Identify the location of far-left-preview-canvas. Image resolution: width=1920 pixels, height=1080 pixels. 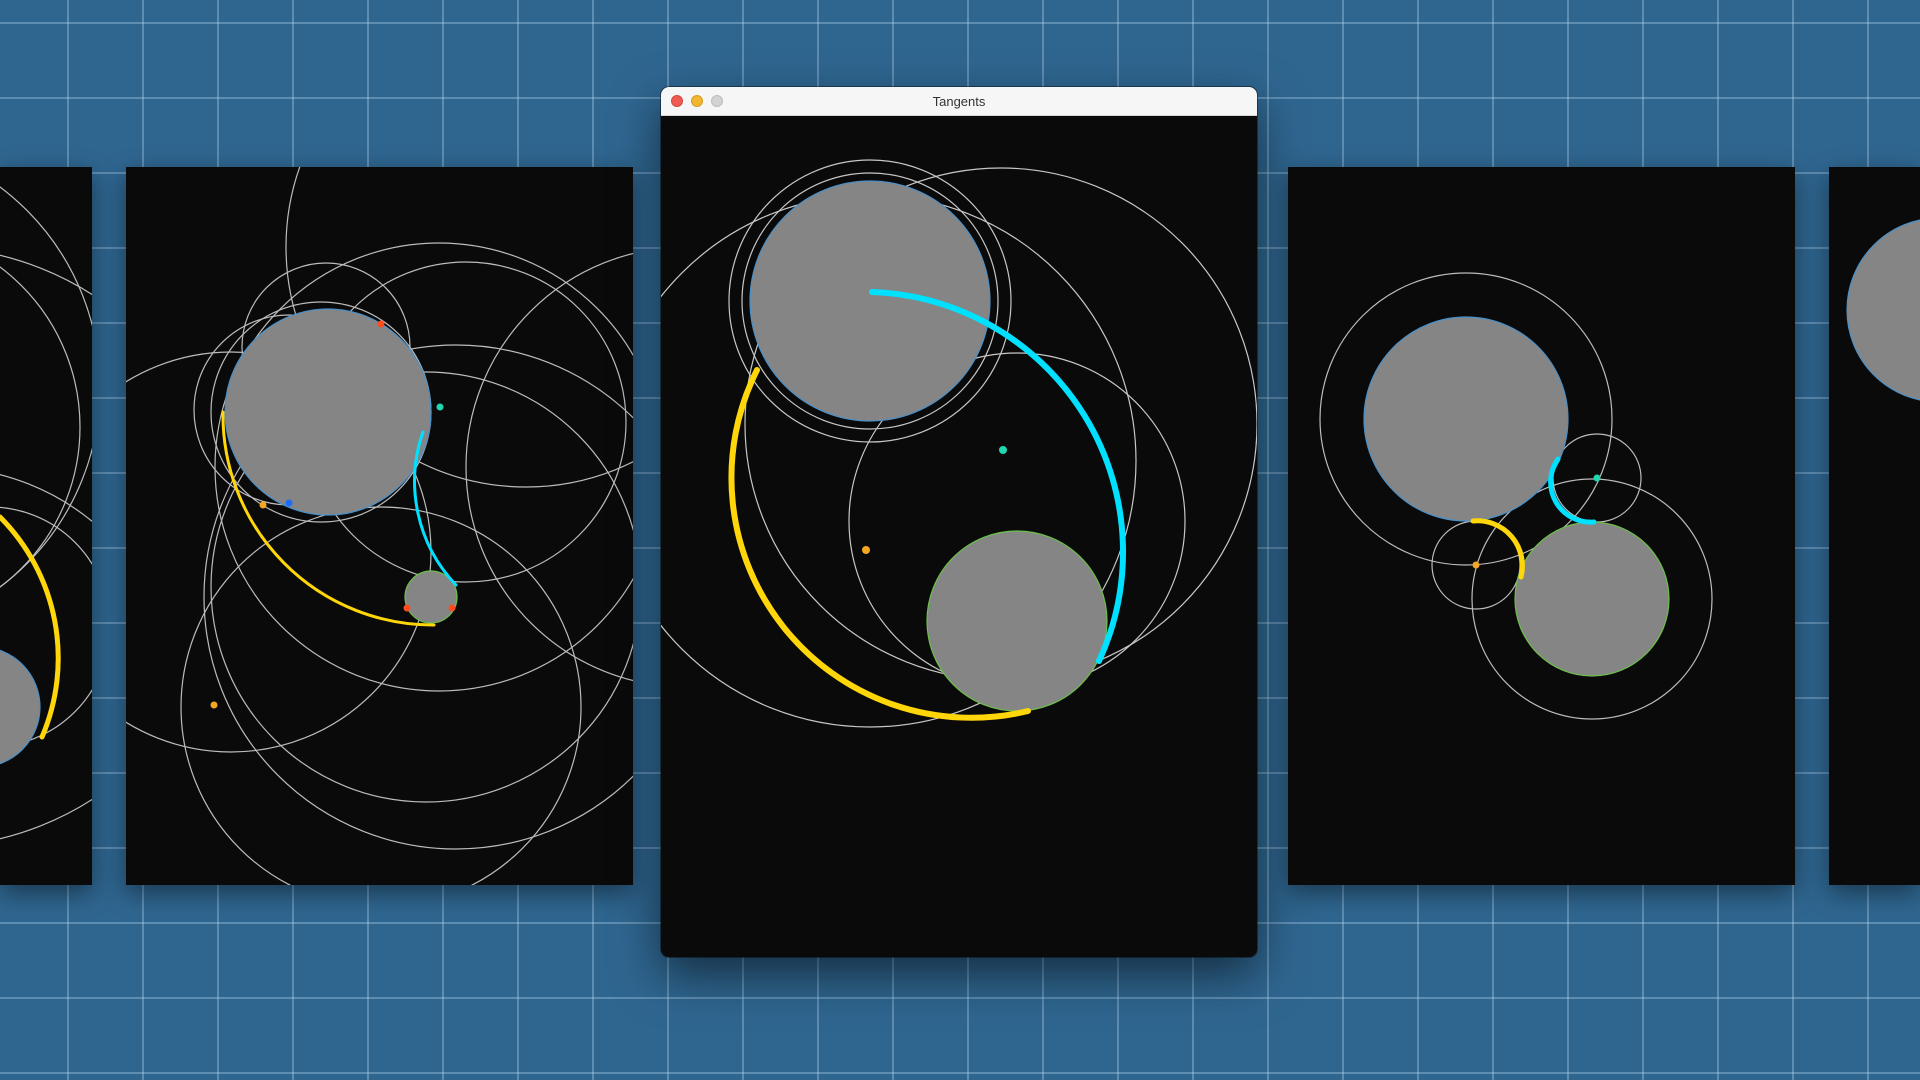
(46, 513).